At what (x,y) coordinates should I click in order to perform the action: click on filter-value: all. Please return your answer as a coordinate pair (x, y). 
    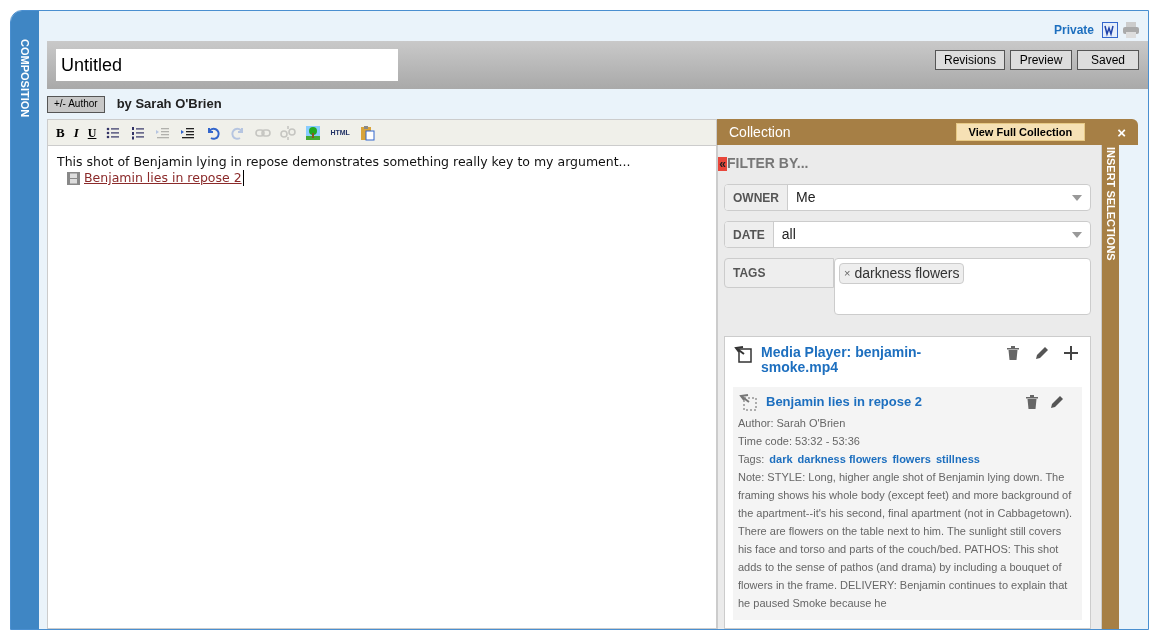
    Looking at the image, I should click on (788, 234).